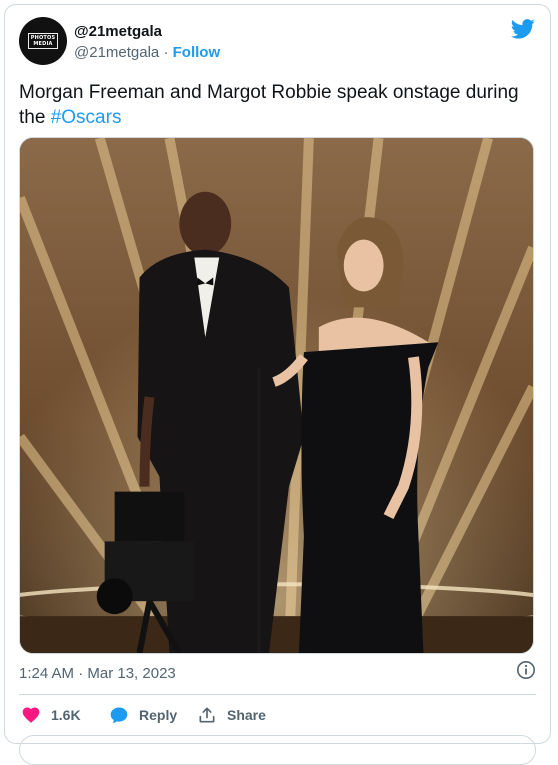 This screenshot has width=558, height=765. Describe the element at coordinates (118, 31) in the screenshot. I see `display-name: @21metgala` at that location.